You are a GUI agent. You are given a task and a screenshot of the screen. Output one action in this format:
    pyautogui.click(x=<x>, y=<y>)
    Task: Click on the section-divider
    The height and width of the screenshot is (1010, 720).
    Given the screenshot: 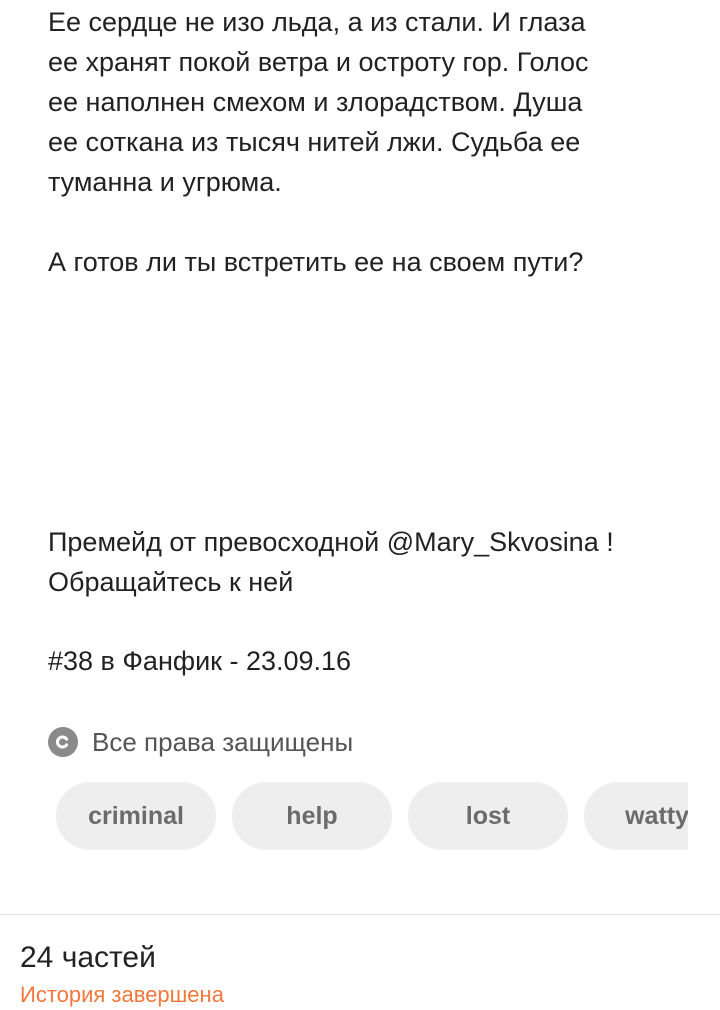 What is the action you would take?
    pyautogui.click(x=360, y=914)
    